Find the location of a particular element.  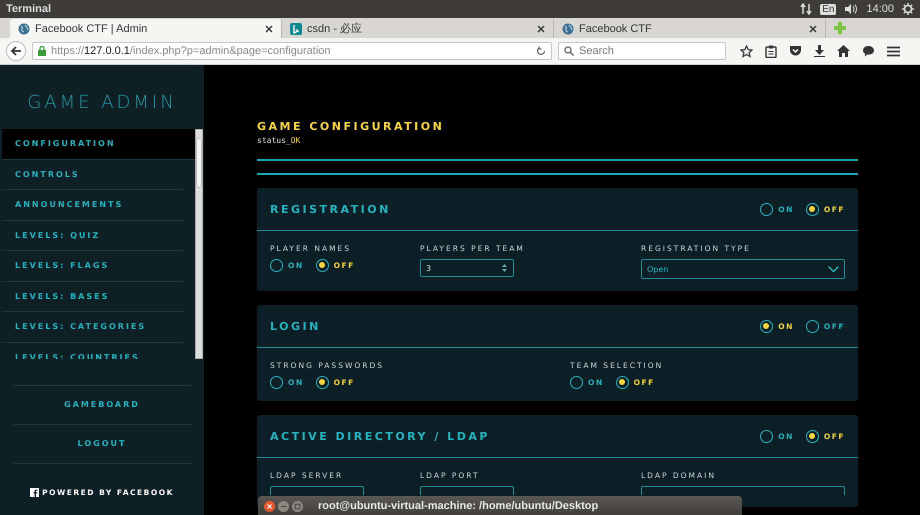

sidebar-item: CONFIGURATION is located at coordinates (98, 144).